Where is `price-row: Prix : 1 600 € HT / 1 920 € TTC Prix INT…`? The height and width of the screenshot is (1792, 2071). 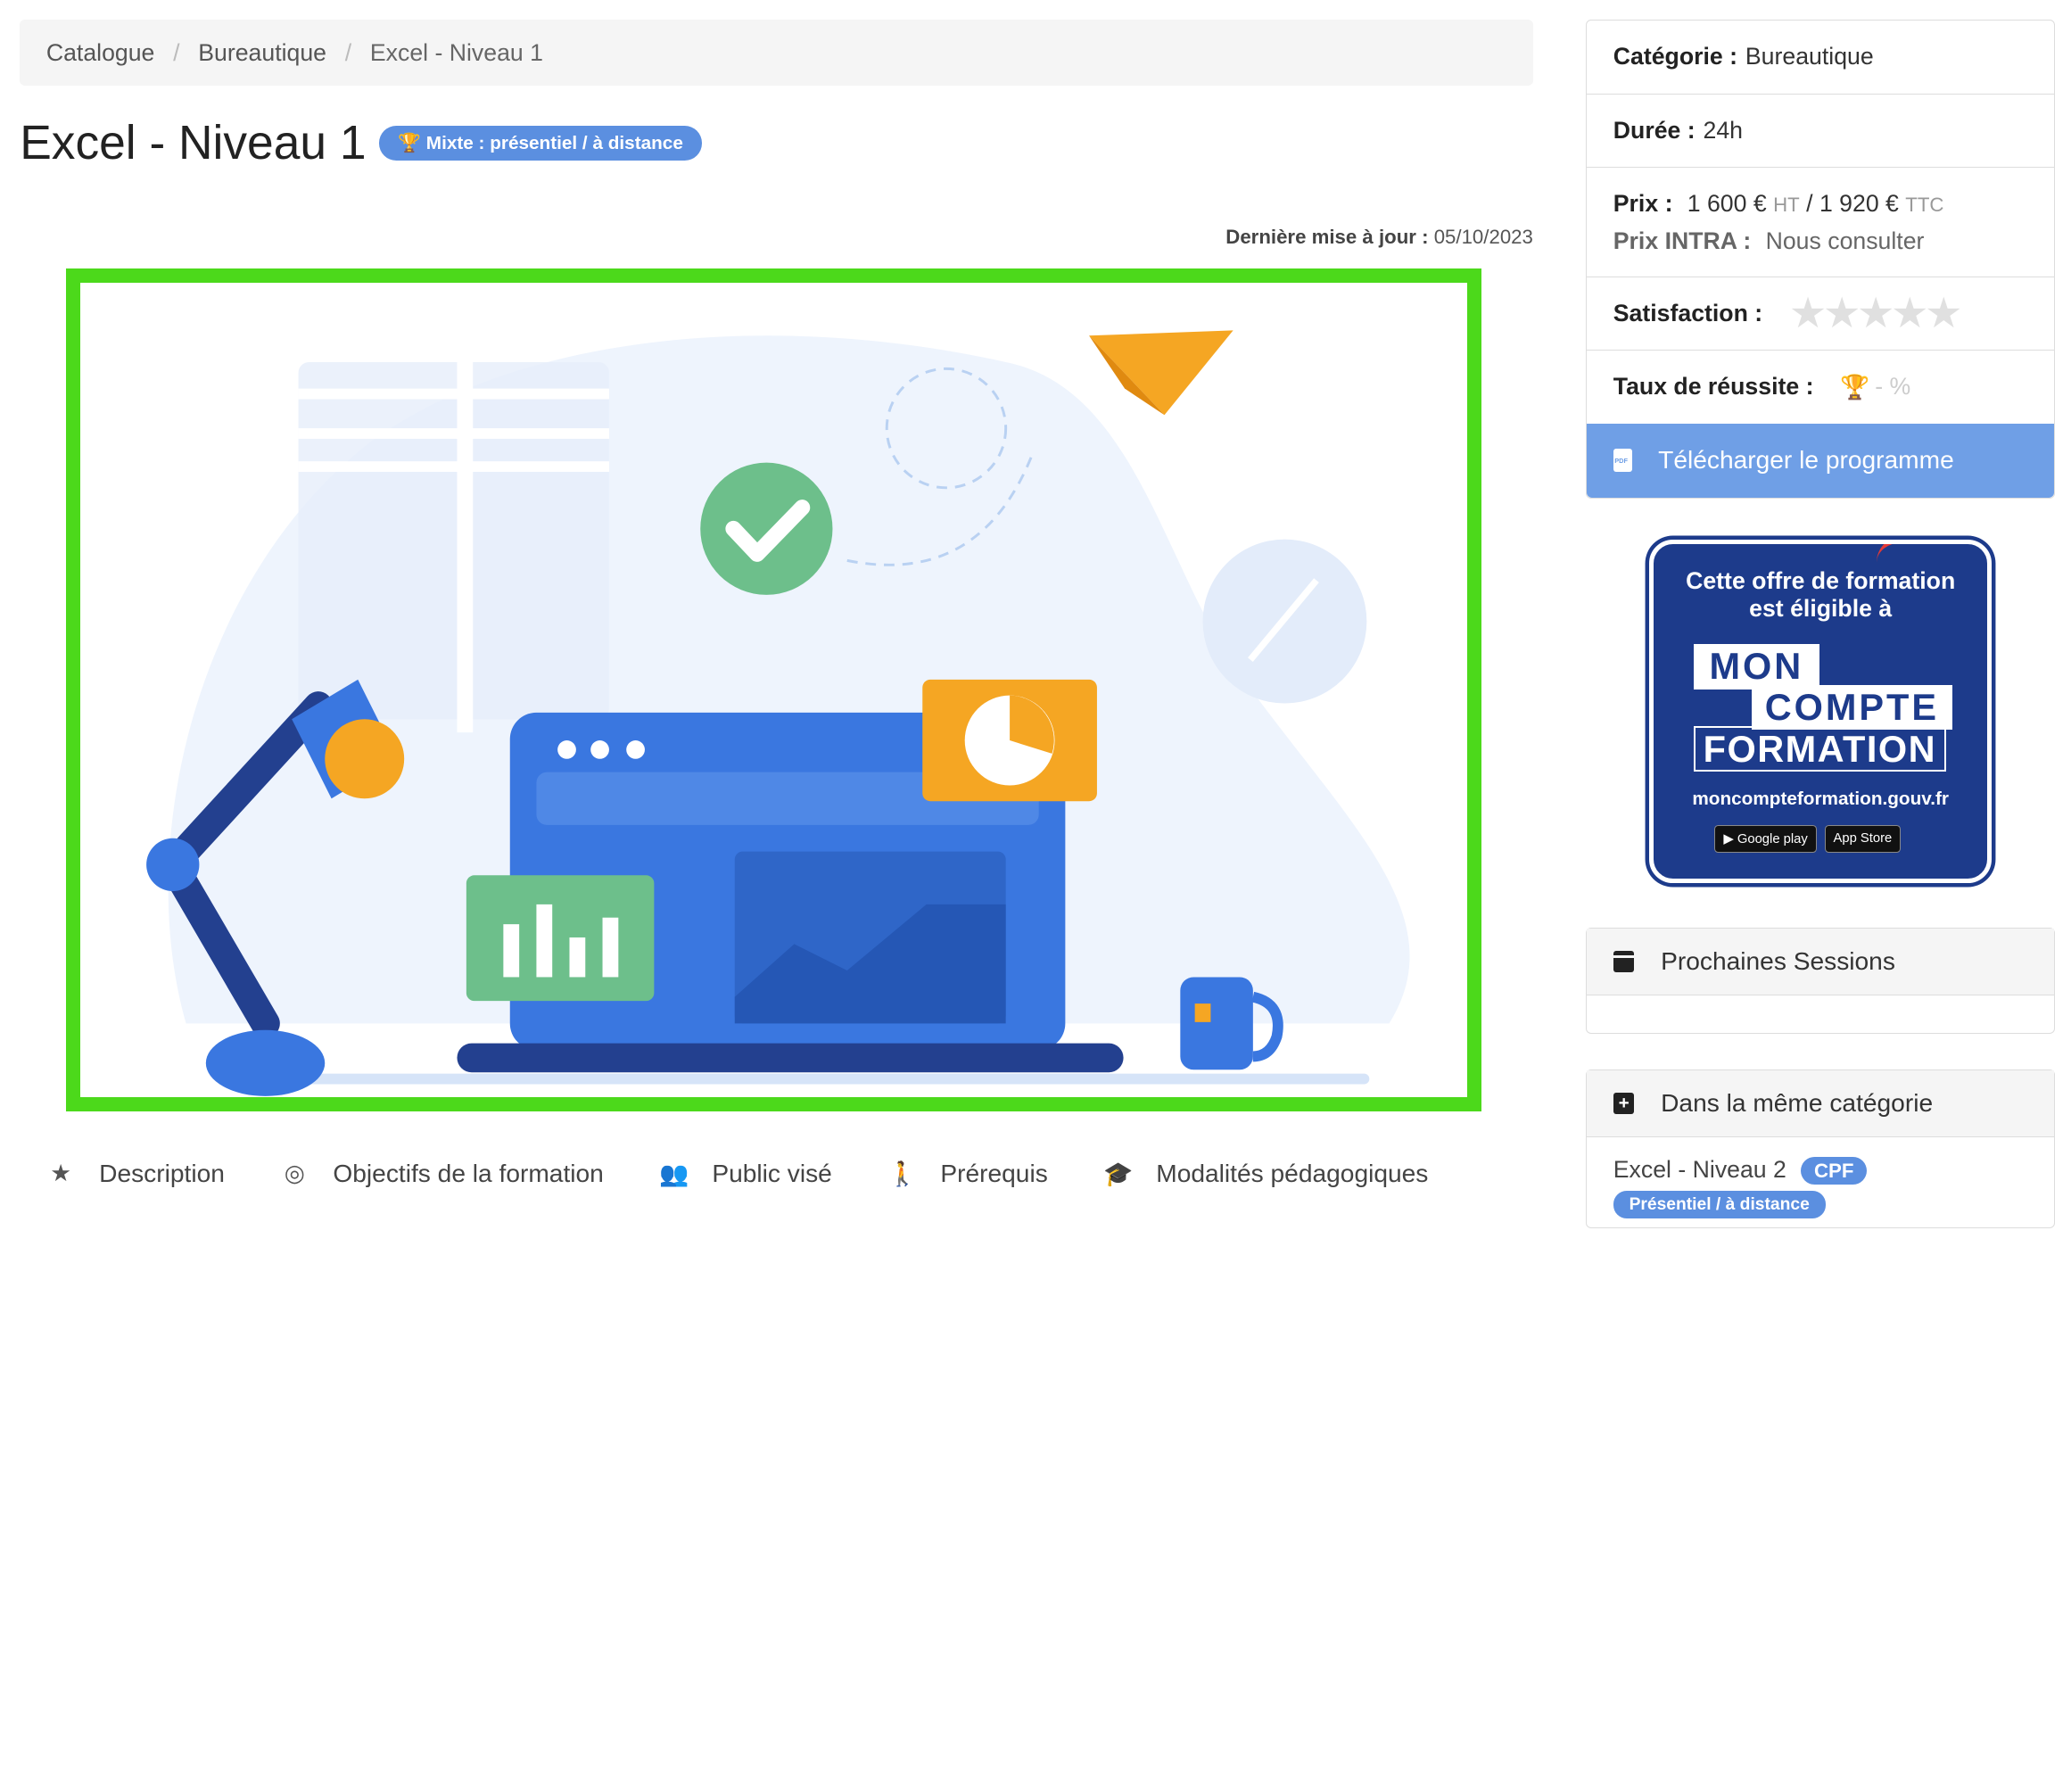 price-row: Prix : 1 600 € HT / 1 920 € TTC Prix INT… is located at coordinates (1821, 222).